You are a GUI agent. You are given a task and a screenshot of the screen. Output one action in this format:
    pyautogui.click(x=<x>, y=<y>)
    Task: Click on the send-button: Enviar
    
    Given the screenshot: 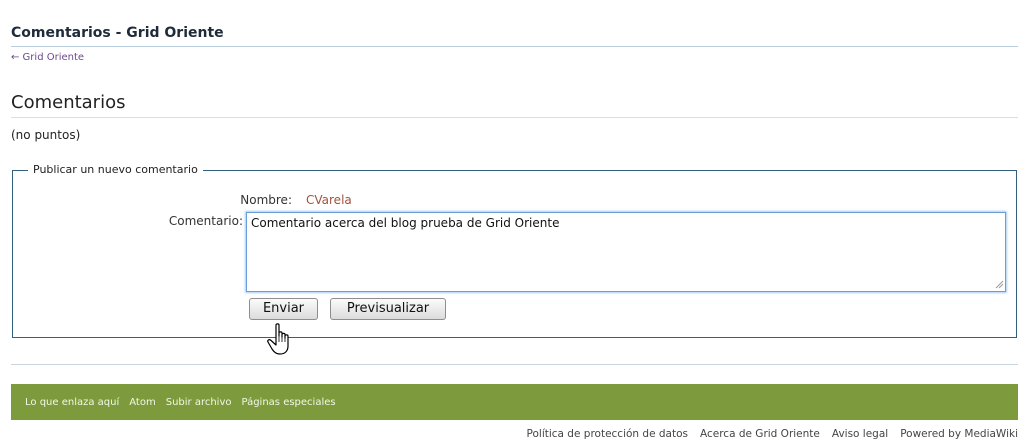 What is the action you would take?
    pyautogui.click(x=283, y=309)
    